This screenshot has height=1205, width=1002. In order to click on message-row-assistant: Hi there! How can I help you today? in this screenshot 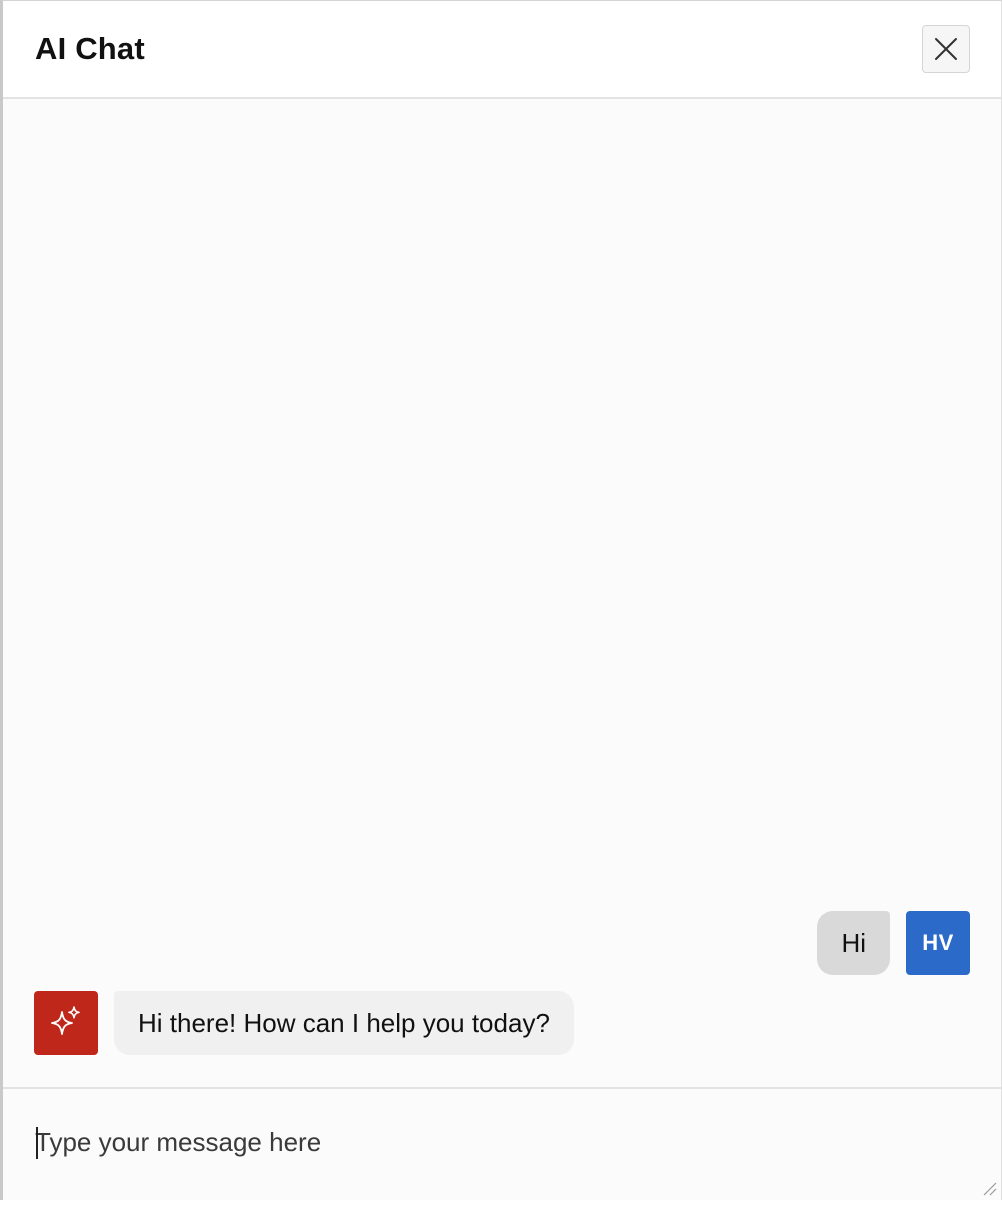, I will do `click(502, 1023)`.